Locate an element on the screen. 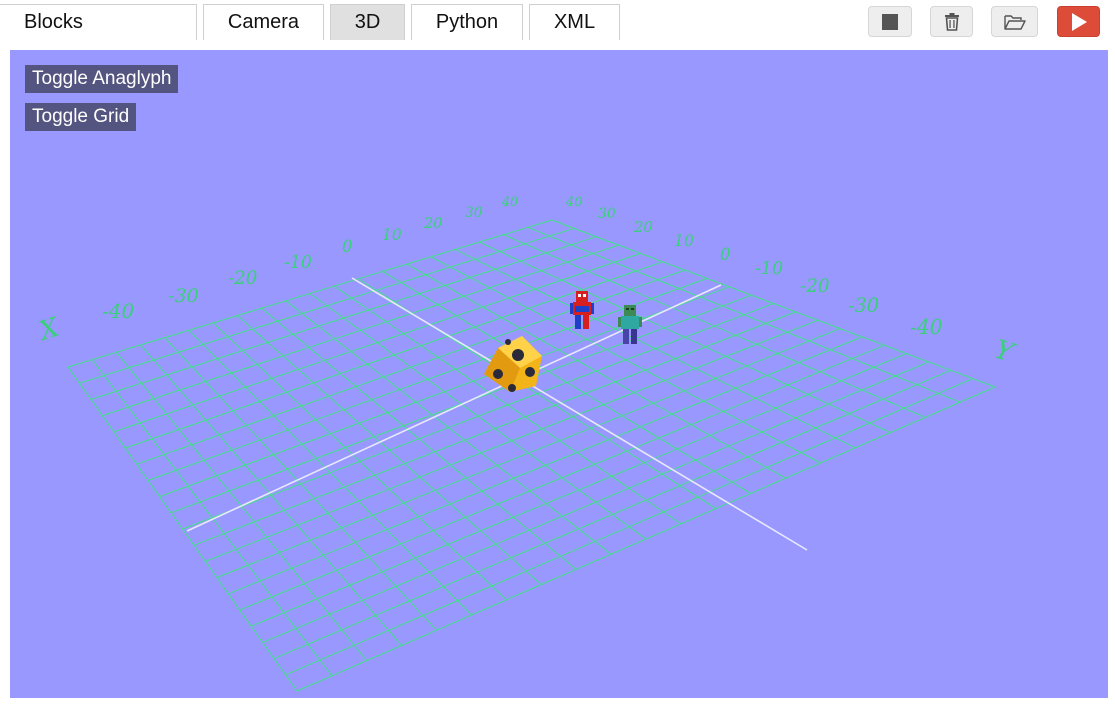 This screenshot has width=1115, height=705. tab-blocks: Blocks is located at coordinates (98, 22).